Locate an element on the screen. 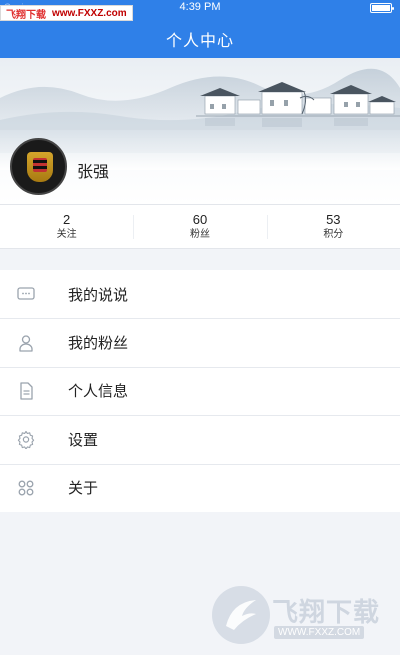 Image resolution: width=400 pixels, height=655 pixels. stat-value: 53 is located at coordinates (333, 219).